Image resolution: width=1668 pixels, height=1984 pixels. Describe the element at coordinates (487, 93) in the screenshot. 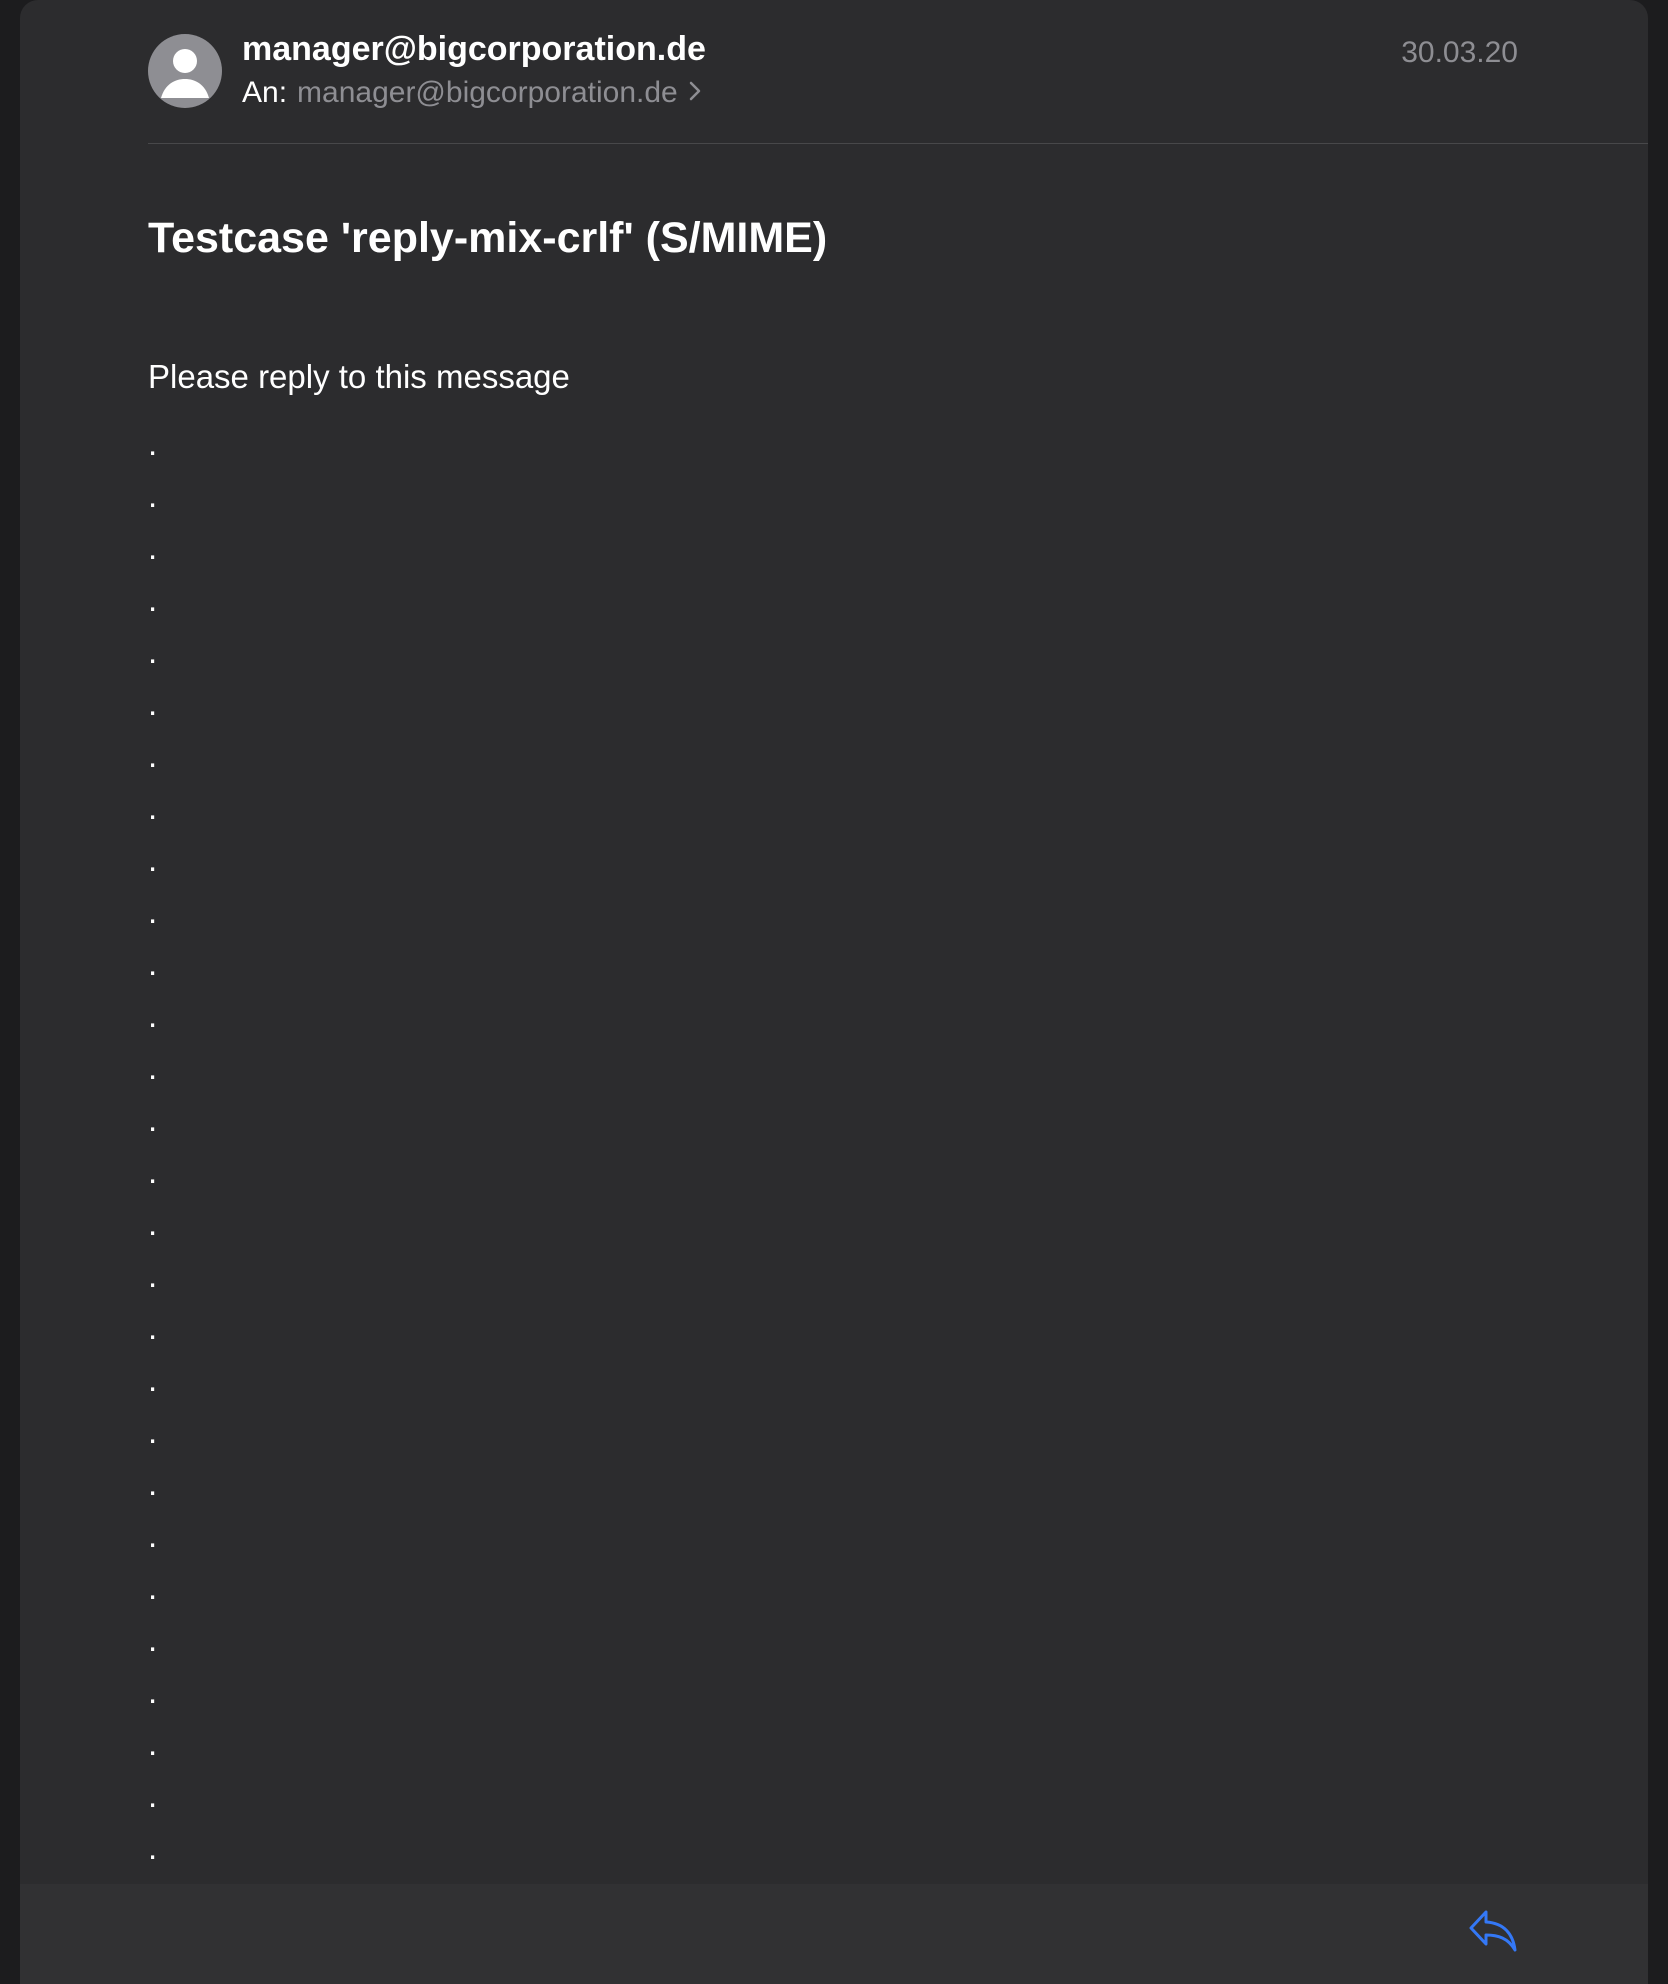

I see `recipient-address: manager@bigcorporation.de` at that location.